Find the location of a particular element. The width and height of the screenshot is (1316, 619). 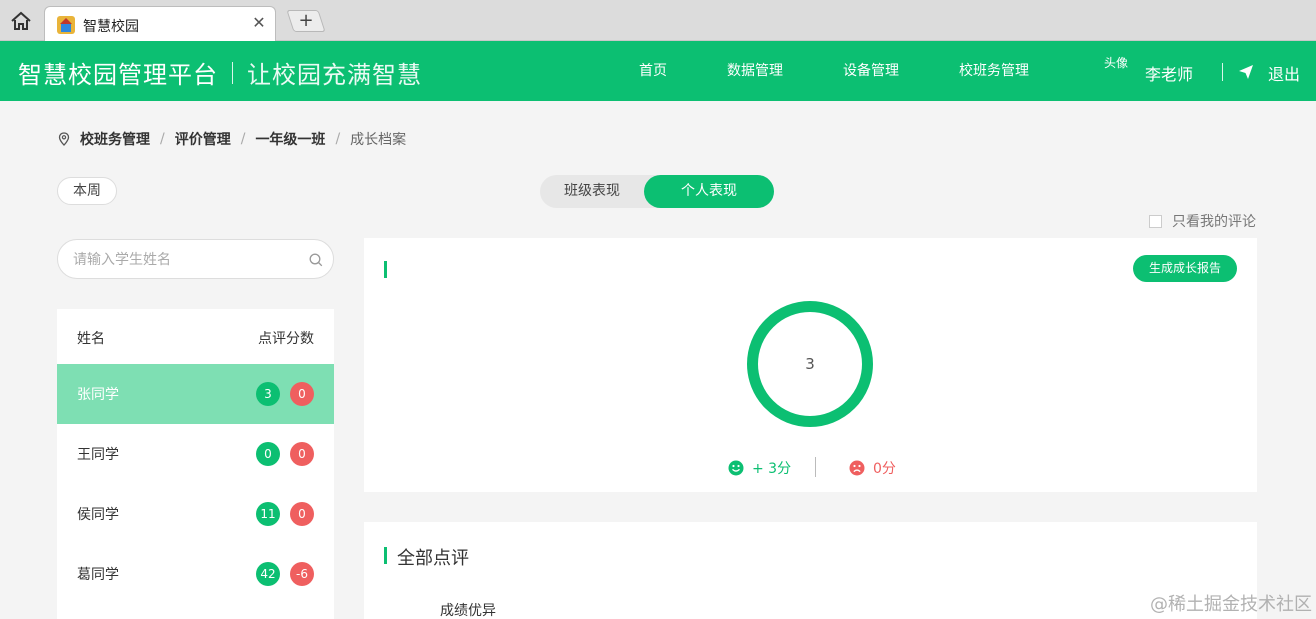

send-icon is located at coordinates (1246, 72).